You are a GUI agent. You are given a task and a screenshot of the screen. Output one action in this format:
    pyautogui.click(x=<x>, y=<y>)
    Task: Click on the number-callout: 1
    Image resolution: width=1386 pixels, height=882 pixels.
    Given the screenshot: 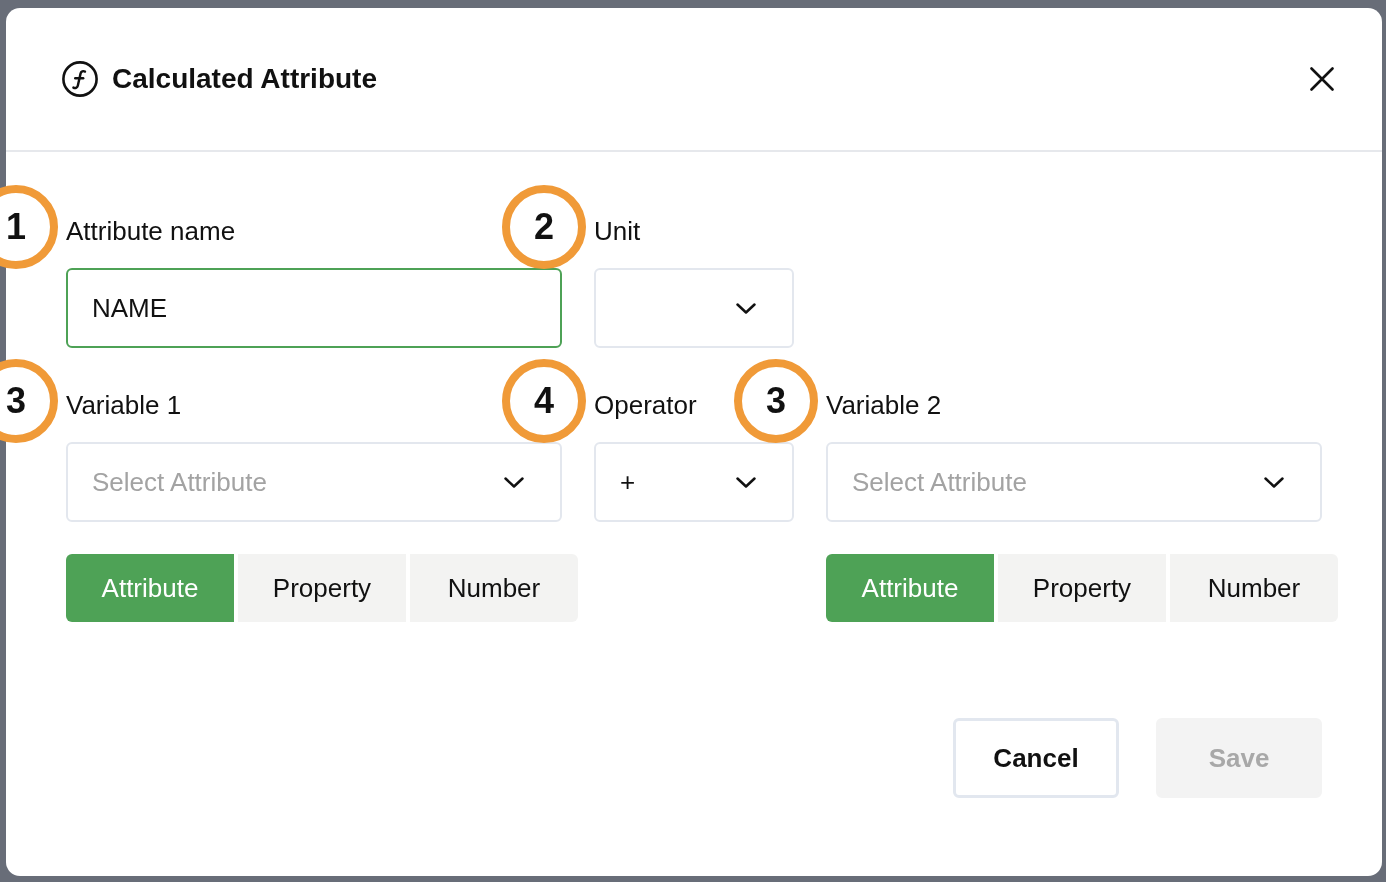 What is the action you would take?
    pyautogui.click(x=29, y=227)
    